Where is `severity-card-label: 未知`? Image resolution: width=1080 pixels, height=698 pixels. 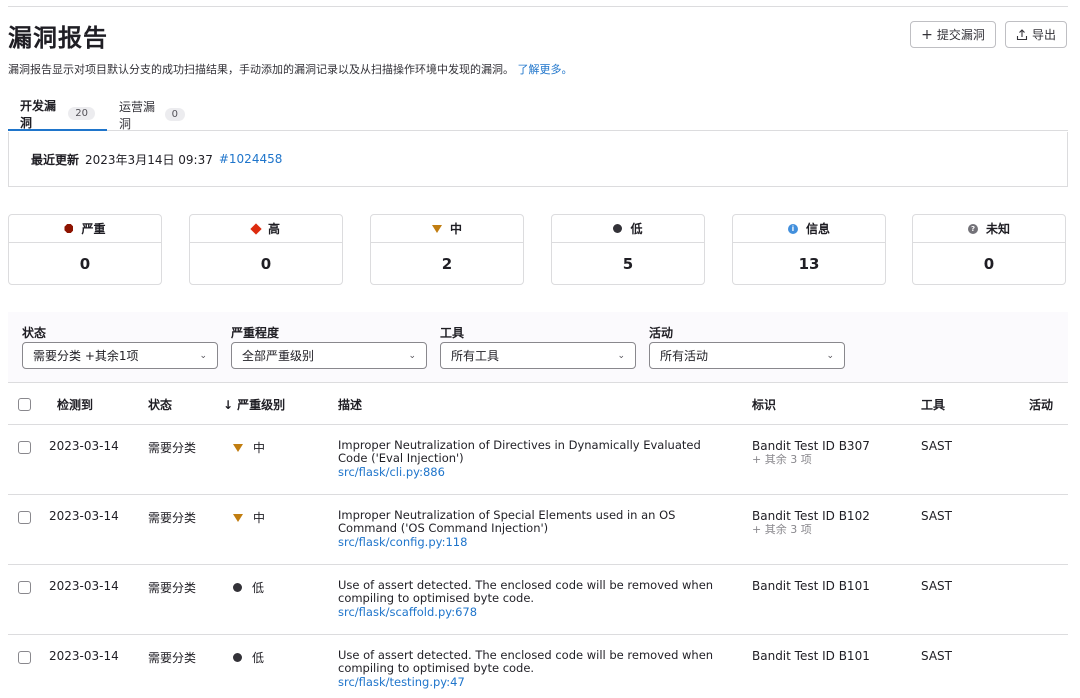
severity-card-label: 未知 is located at coordinates (997, 229).